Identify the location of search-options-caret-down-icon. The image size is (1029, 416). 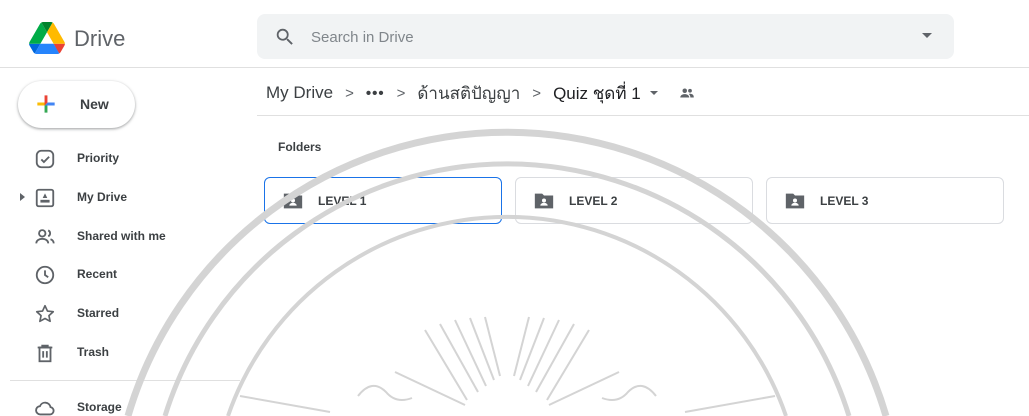
(927, 35).